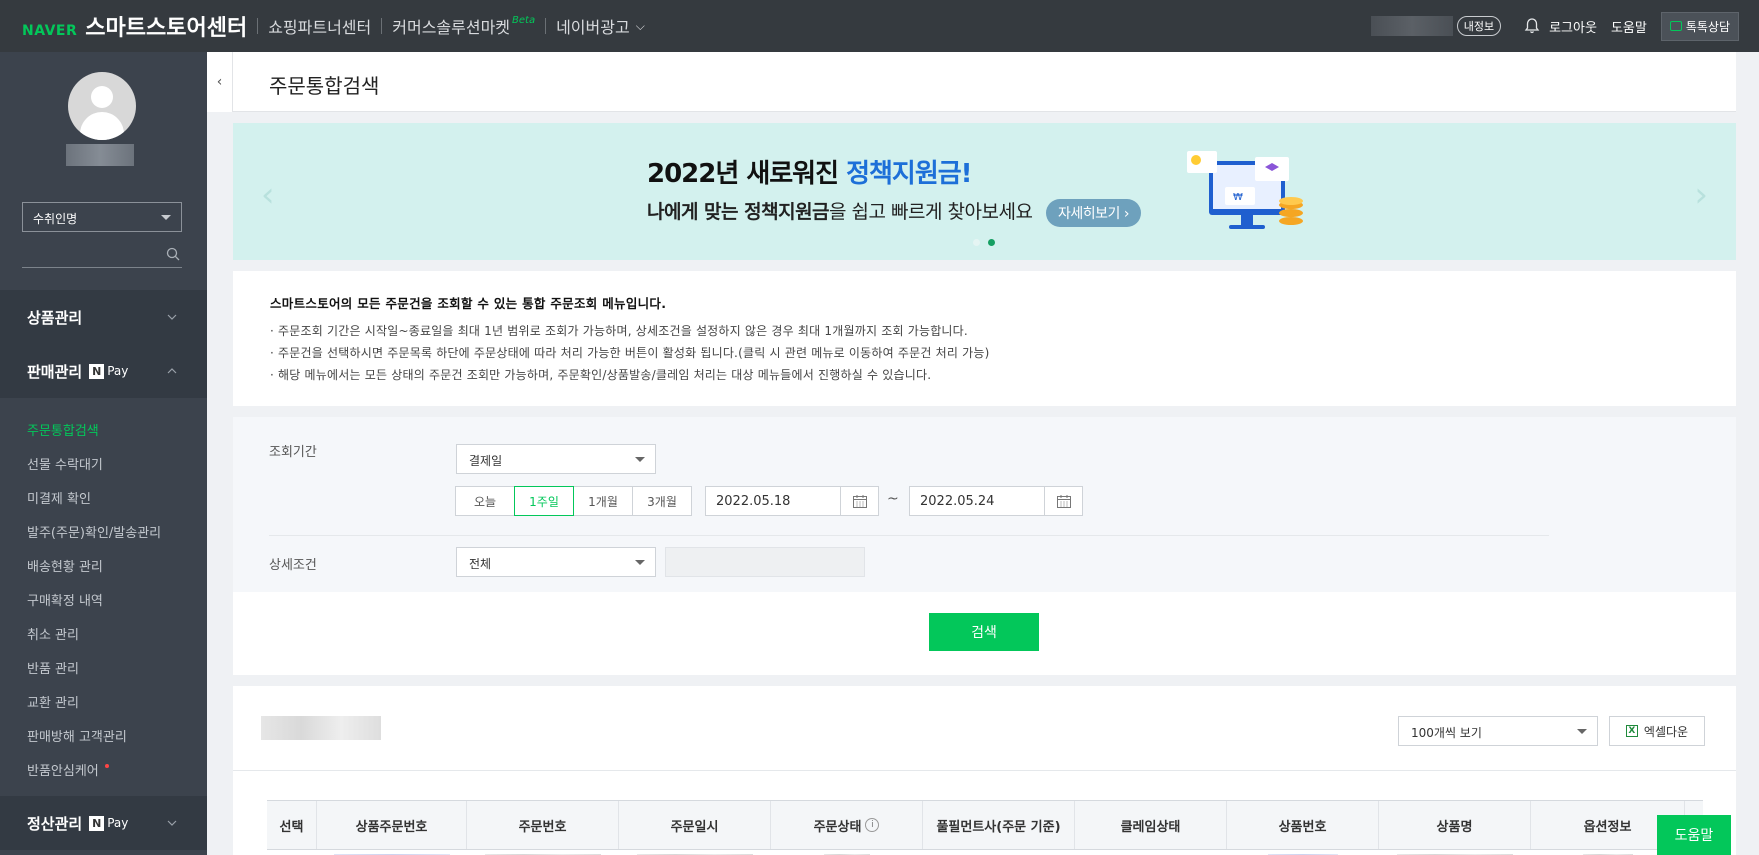  I want to click on col-claim-status: 클레임상태, so click(1151, 825).